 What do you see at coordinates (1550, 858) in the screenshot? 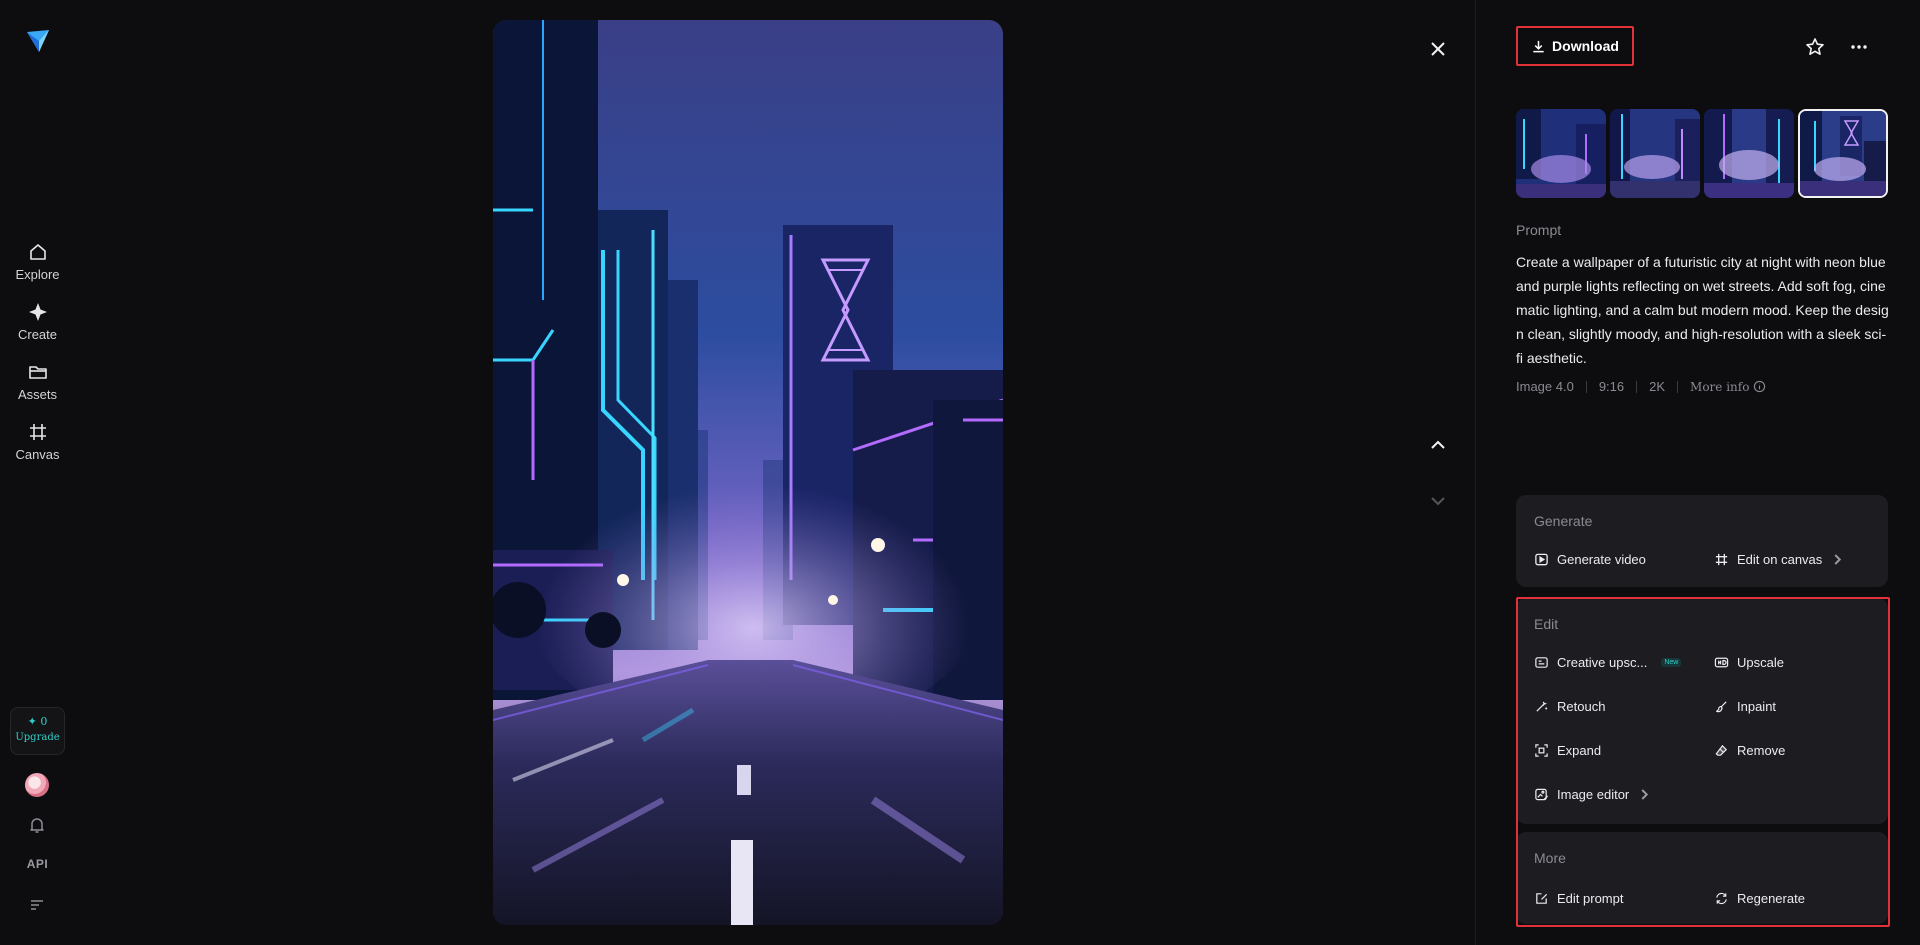
I see `more-heading: More` at bounding box center [1550, 858].